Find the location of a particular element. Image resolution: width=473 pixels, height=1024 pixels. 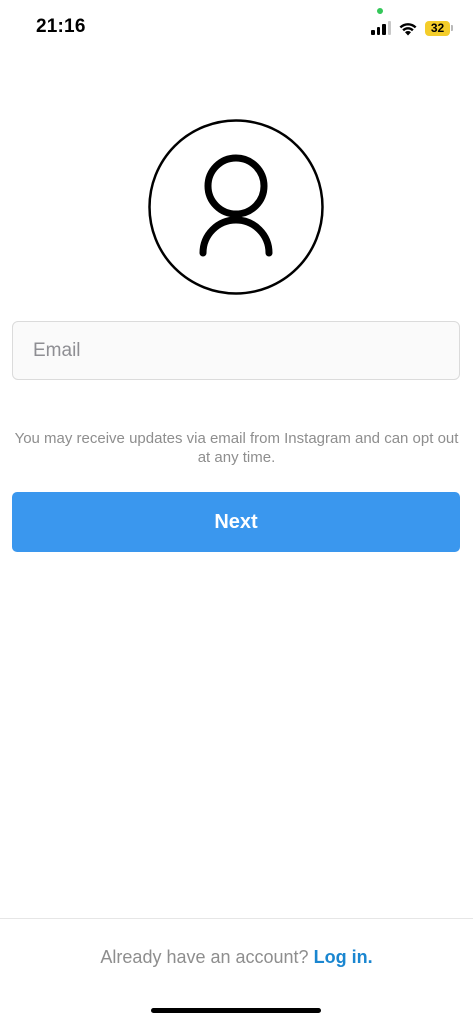

login-prompt: Already have an account? Log in. is located at coordinates (236, 957).